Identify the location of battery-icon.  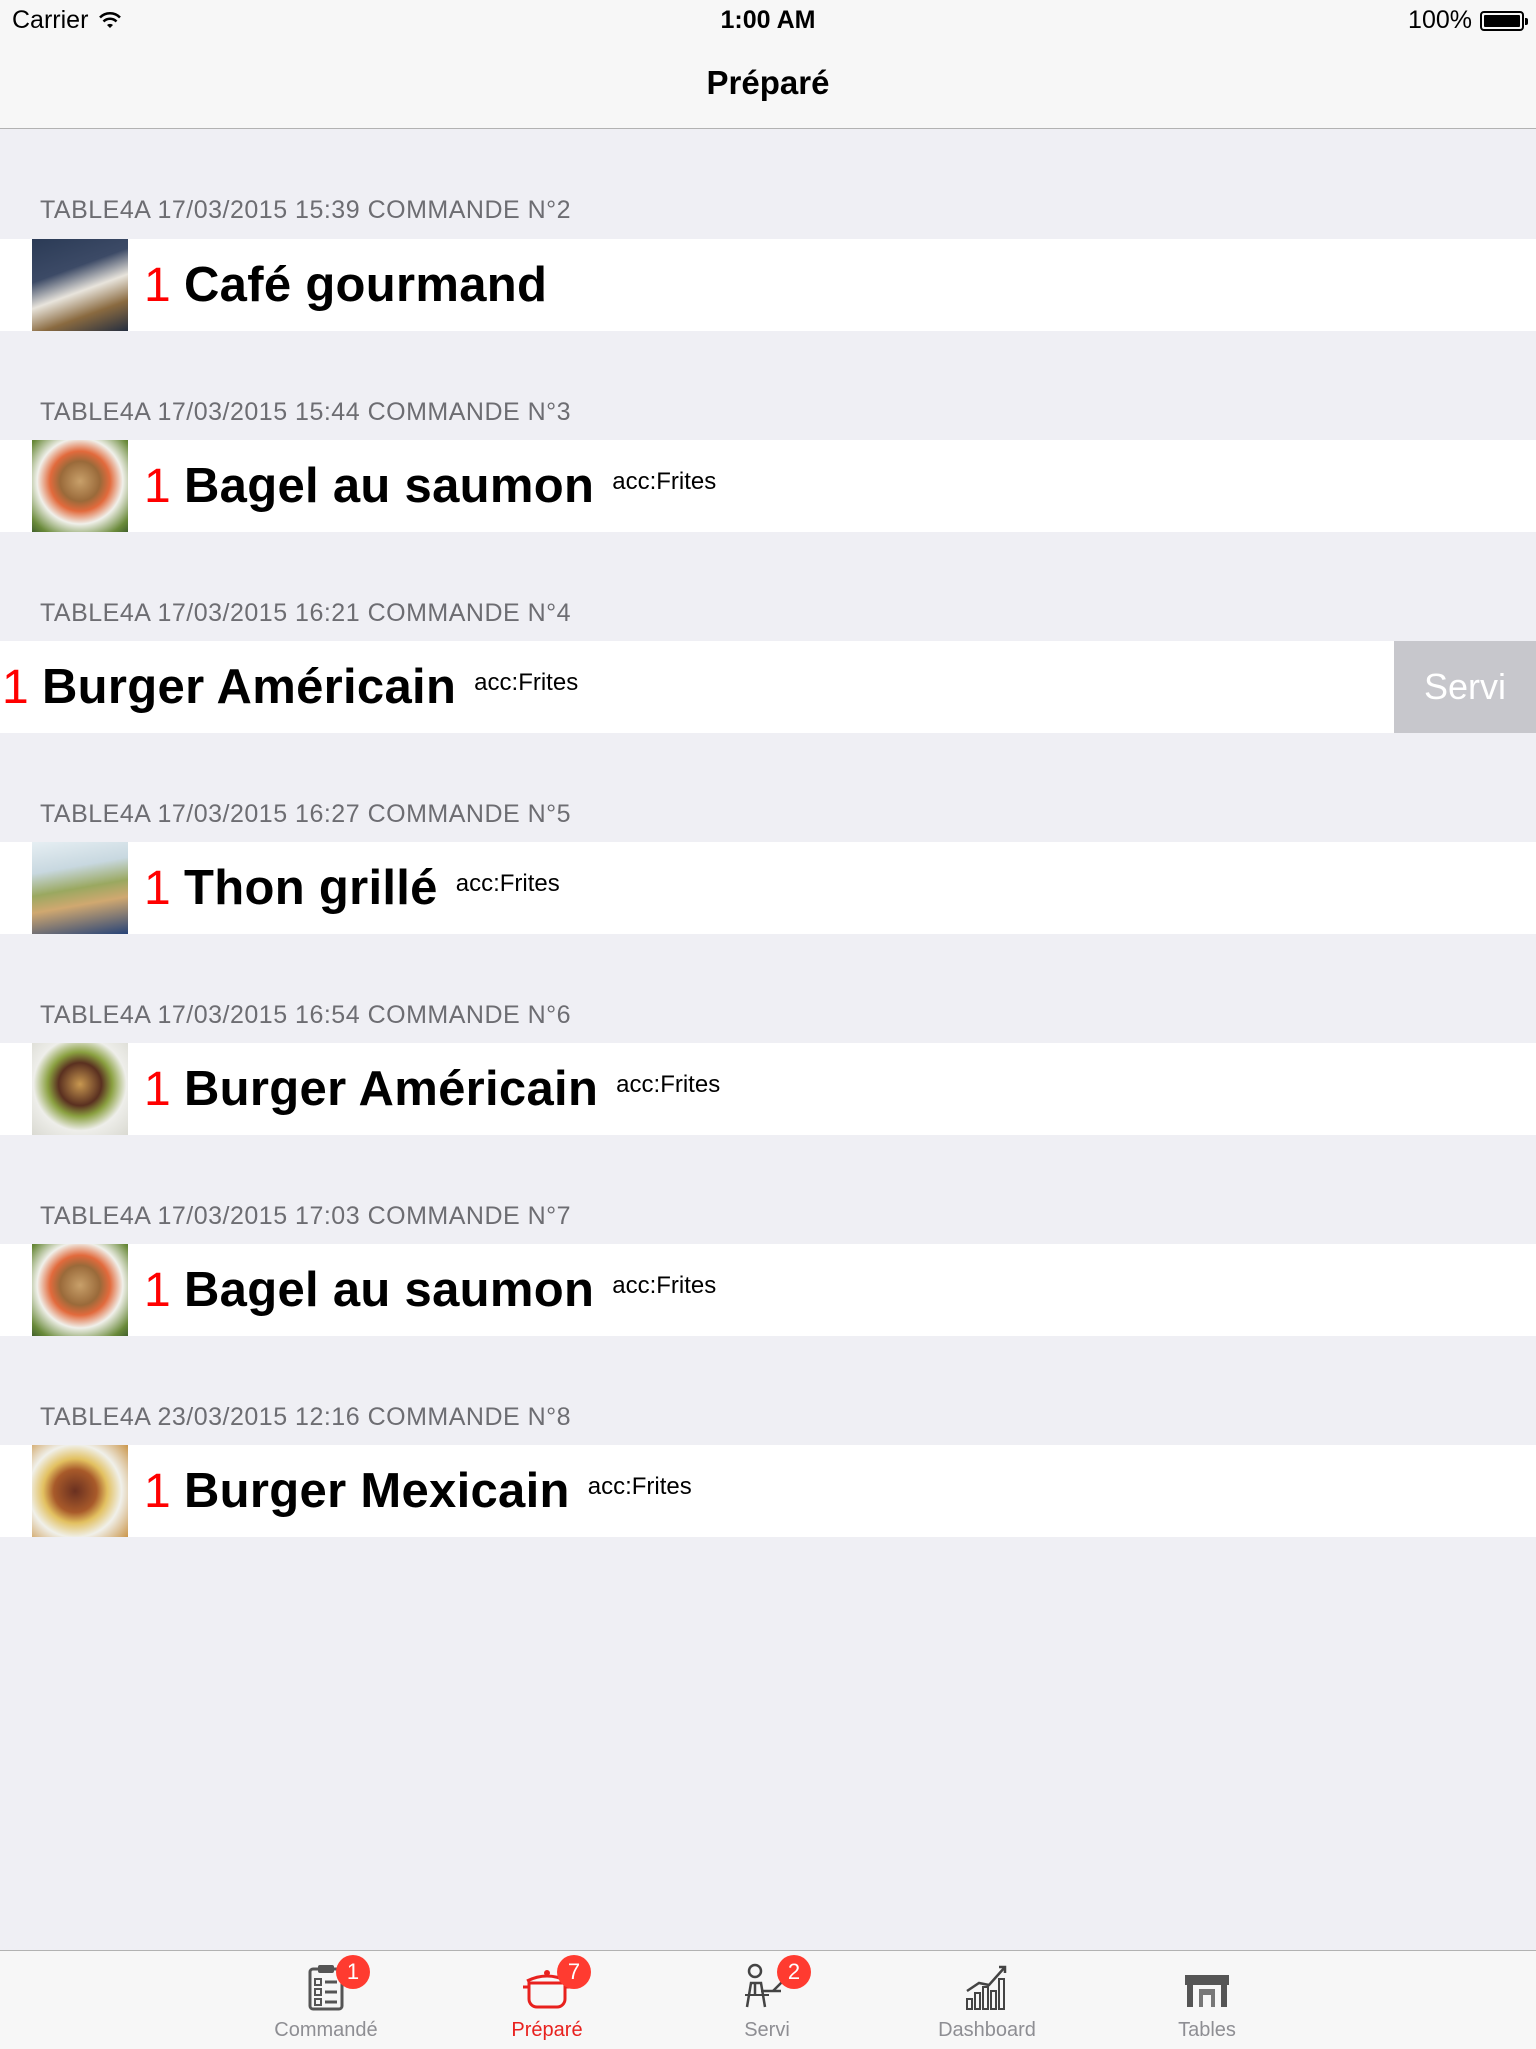
(1504, 20).